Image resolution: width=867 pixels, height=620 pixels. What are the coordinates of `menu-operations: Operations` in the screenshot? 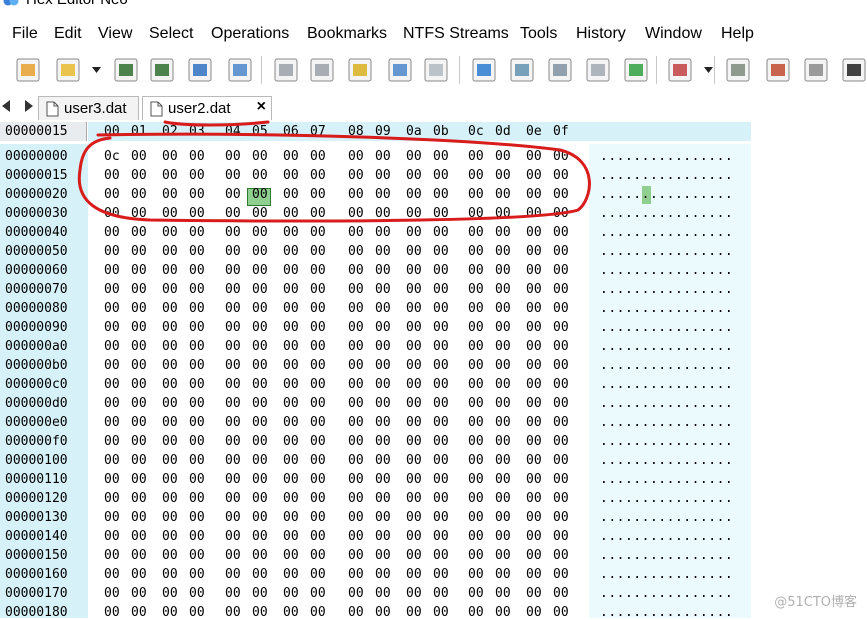 It's located at (250, 34).